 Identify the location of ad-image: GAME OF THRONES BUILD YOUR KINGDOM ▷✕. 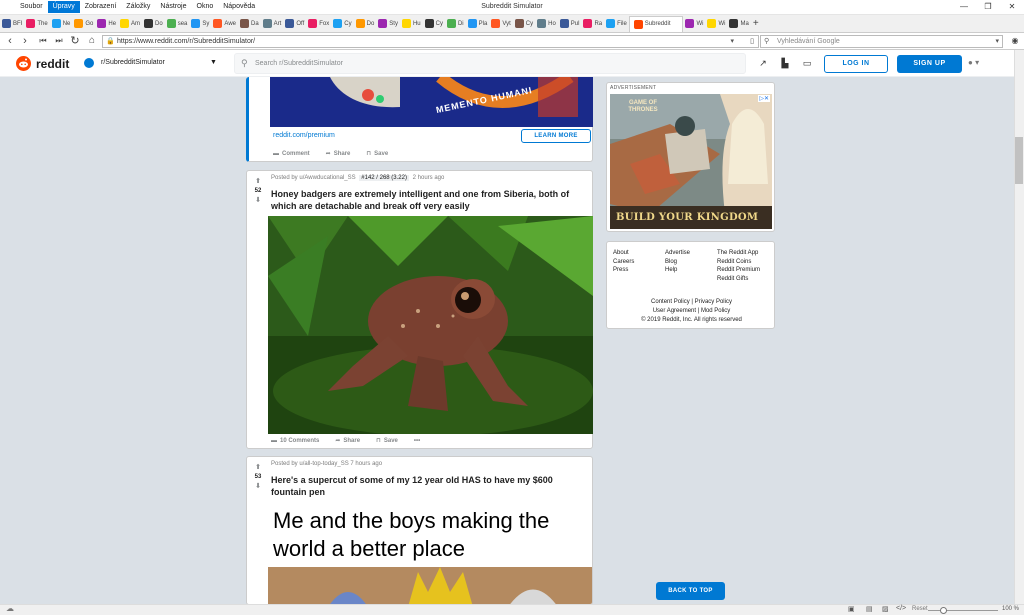
(691, 161).